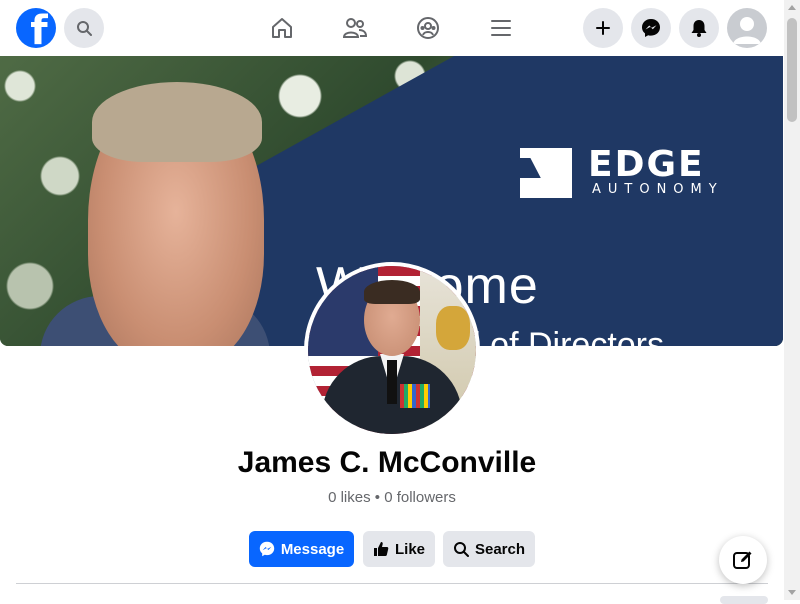  Describe the element at coordinates (658, 189) in the screenshot. I see `edge-logo-sub: AUTONOMY` at that location.